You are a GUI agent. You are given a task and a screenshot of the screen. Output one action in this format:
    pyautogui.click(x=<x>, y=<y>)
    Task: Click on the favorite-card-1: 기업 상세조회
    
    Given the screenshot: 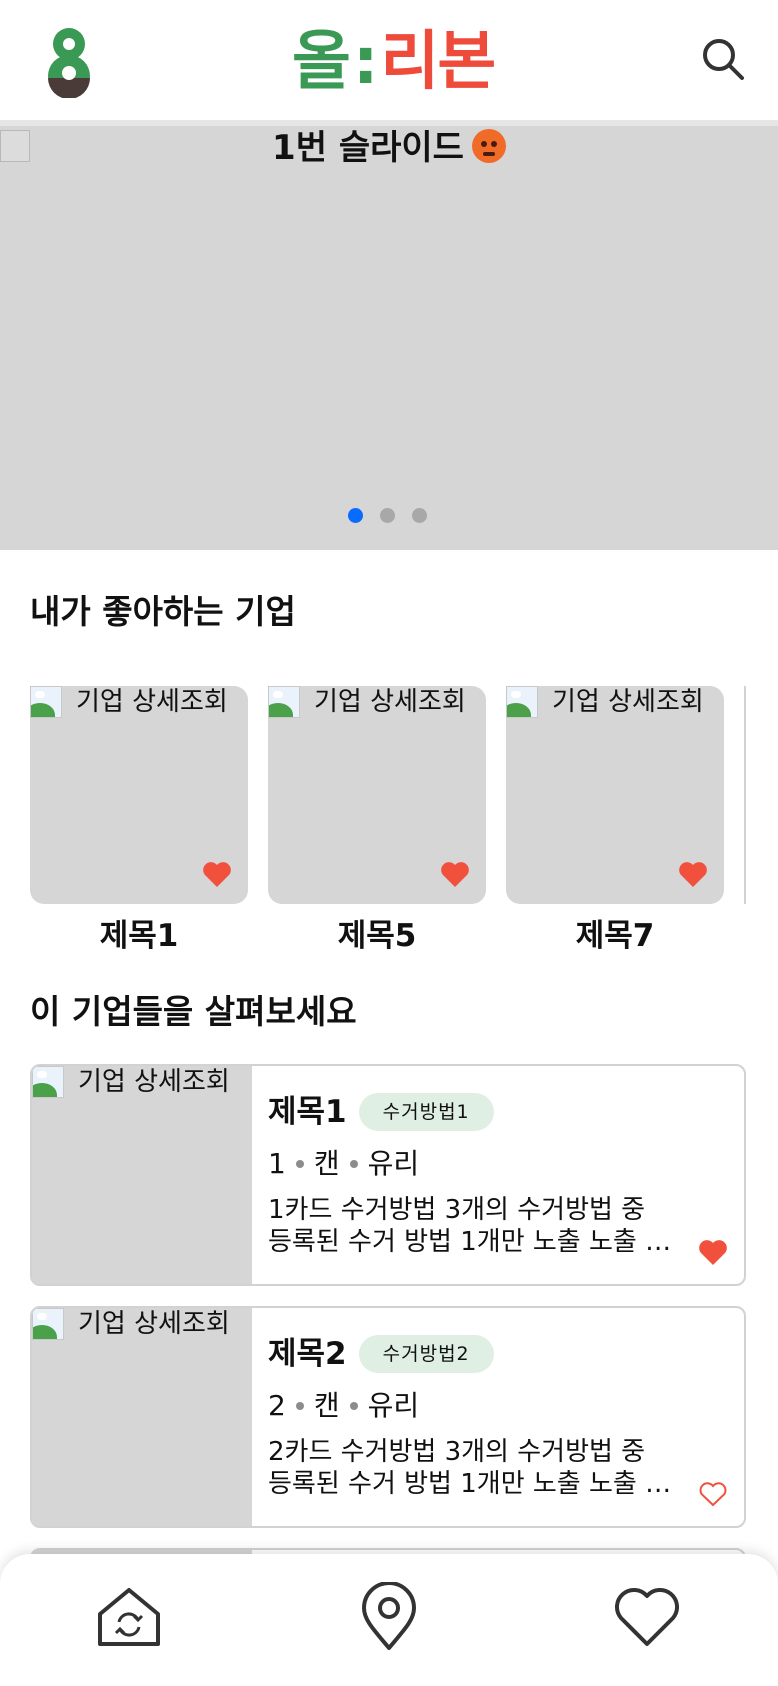 What is the action you would take?
    pyautogui.click(x=139, y=795)
    